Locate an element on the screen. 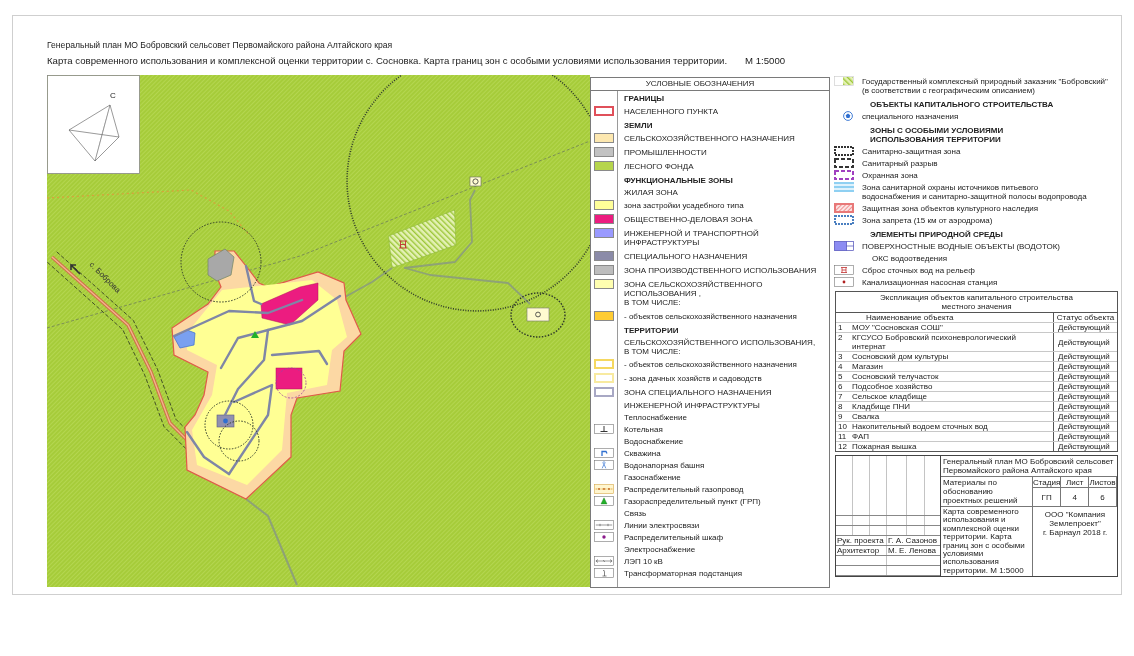 The height and width of the screenshot is (656, 1134). table-cell-text: МОУ "Сосновская СОШ" is located at coordinates (897, 327).